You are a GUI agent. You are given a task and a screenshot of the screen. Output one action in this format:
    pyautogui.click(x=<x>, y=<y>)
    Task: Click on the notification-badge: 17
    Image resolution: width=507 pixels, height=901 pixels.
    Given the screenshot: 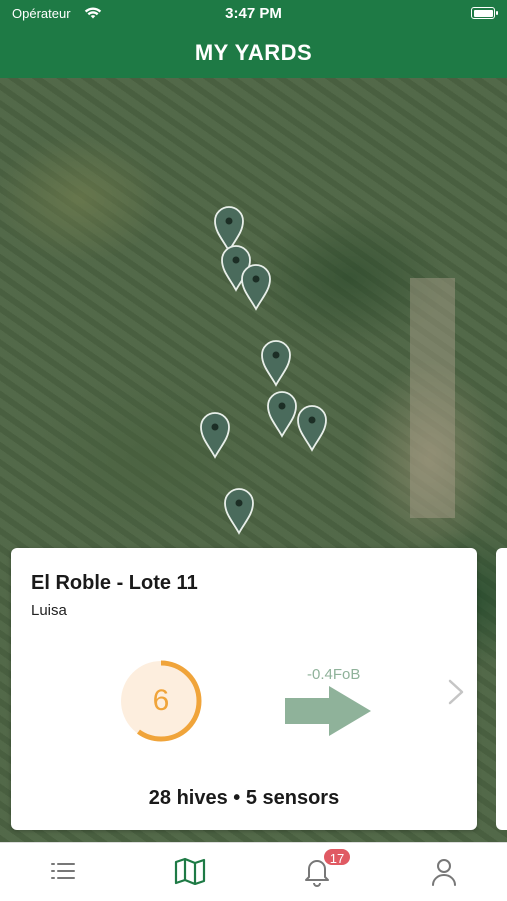 What is the action you would take?
    pyautogui.click(x=337, y=857)
    